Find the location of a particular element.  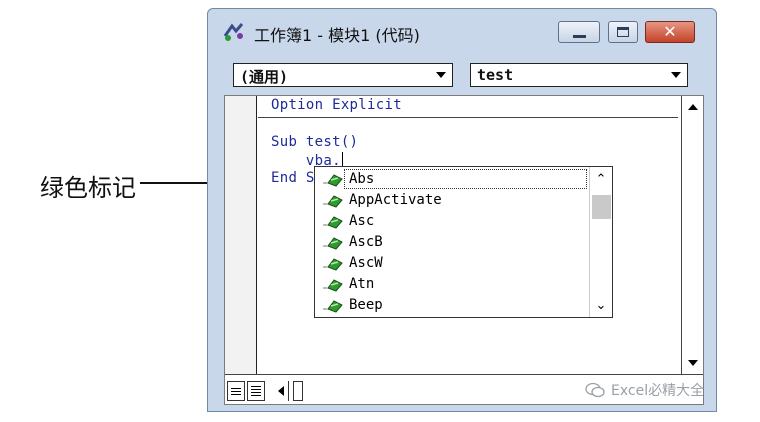

autocomplete-item: AscB is located at coordinates (451, 242).